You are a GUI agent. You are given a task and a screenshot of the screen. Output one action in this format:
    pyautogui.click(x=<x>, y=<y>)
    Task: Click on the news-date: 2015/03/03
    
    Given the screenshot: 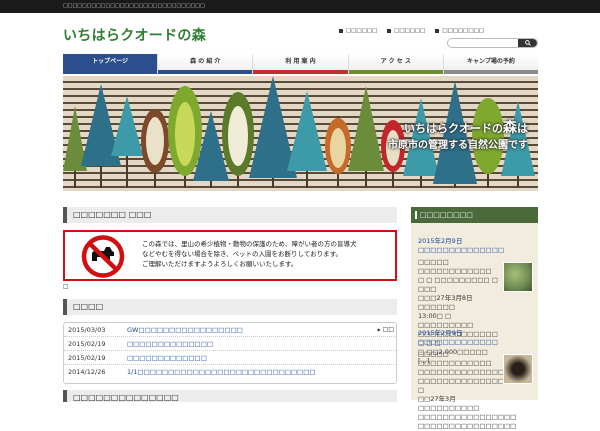 What is the action you would take?
    pyautogui.click(x=87, y=330)
    